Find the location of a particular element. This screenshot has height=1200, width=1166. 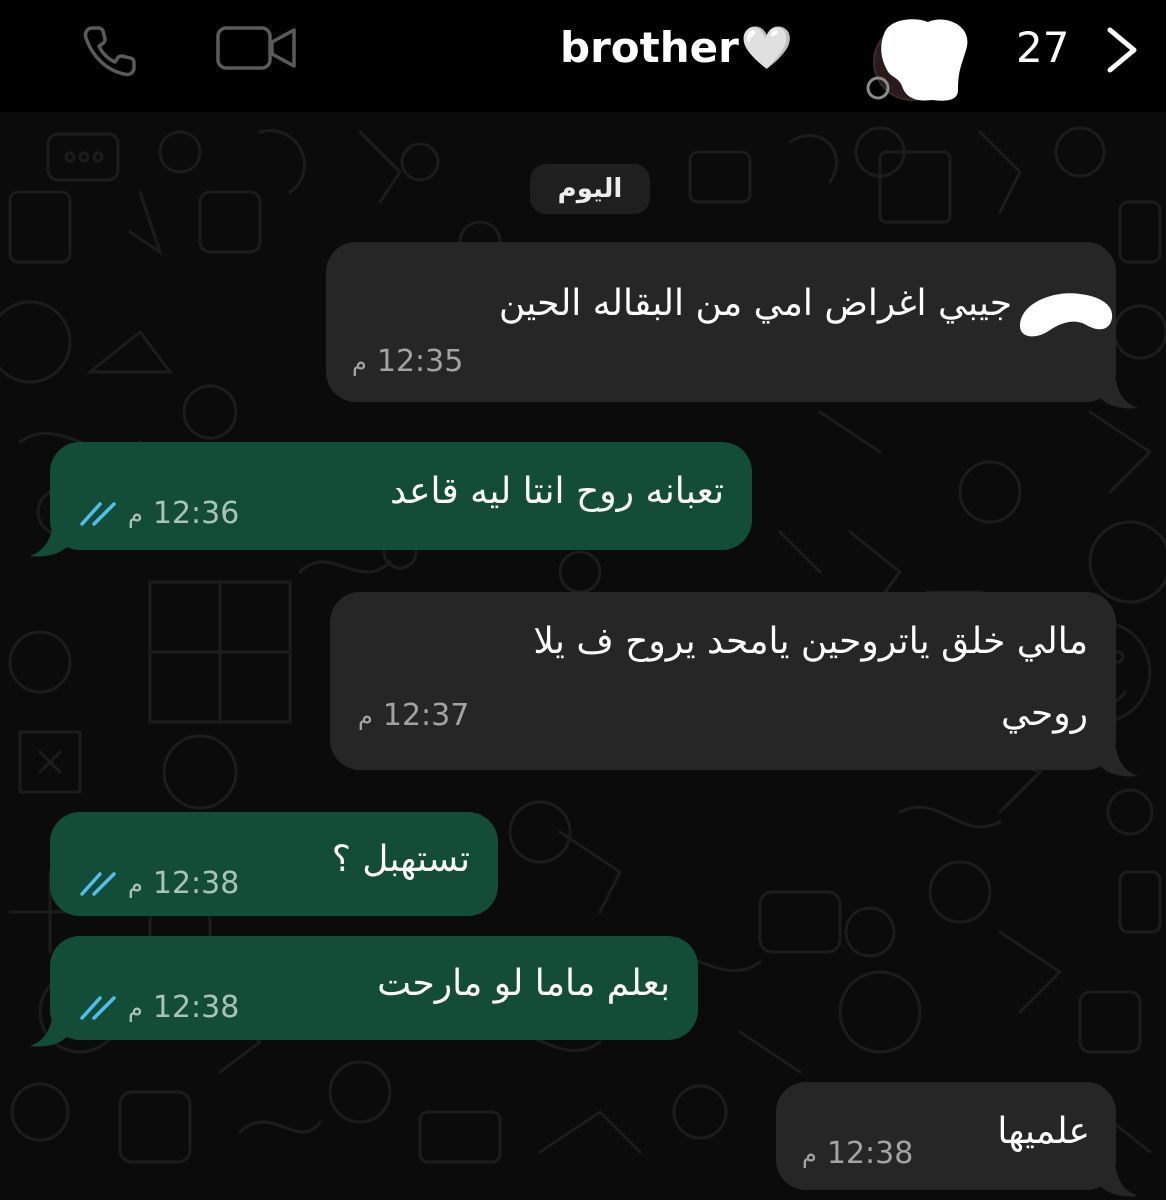

unread-count: 27 is located at coordinates (1051, 48).